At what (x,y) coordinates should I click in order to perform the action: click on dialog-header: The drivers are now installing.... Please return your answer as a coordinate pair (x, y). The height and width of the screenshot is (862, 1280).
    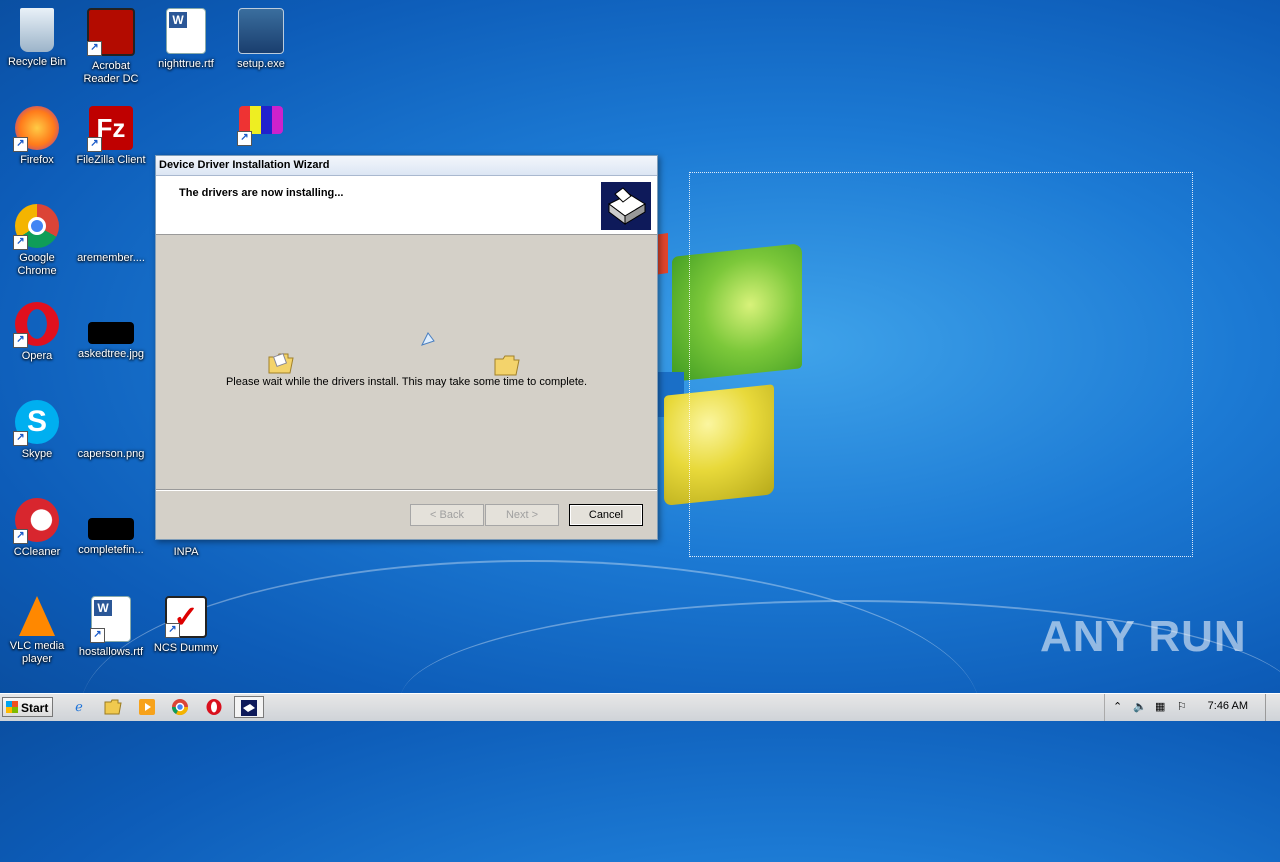
    Looking at the image, I should click on (406, 205).